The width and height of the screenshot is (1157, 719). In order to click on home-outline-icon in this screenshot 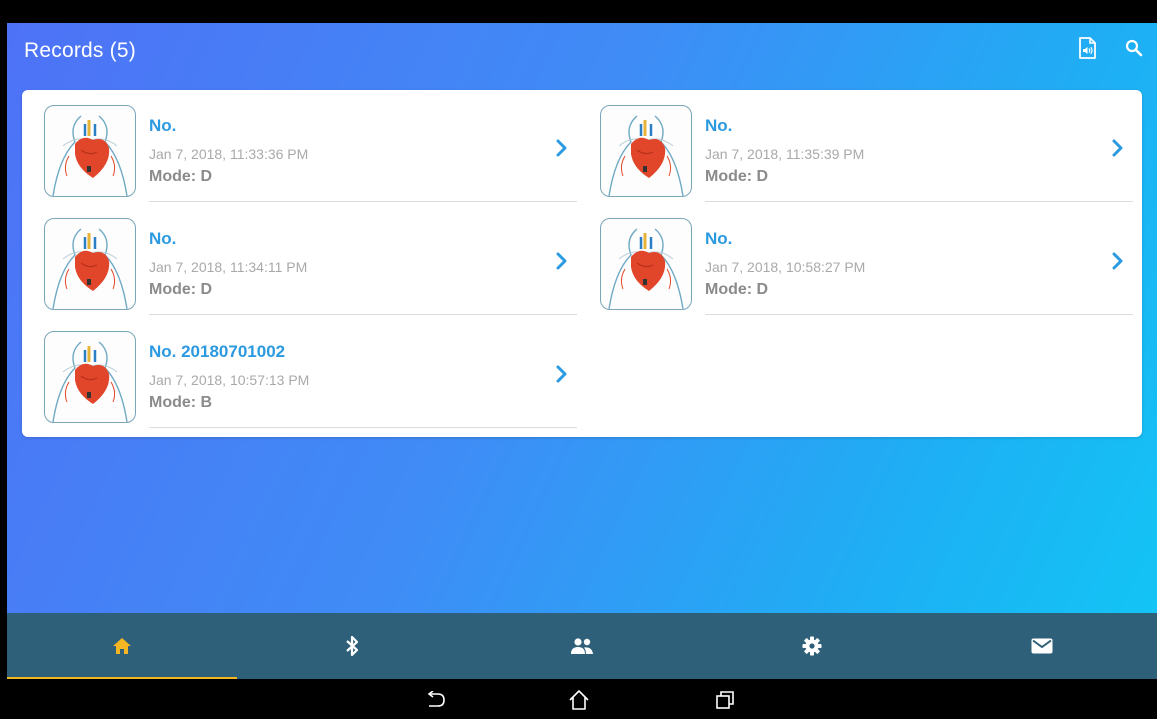, I will do `click(579, 700)`.